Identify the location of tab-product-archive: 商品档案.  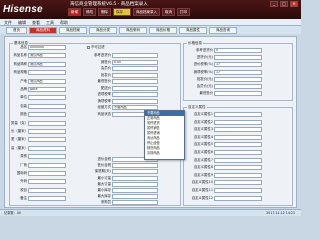
(73, 30).